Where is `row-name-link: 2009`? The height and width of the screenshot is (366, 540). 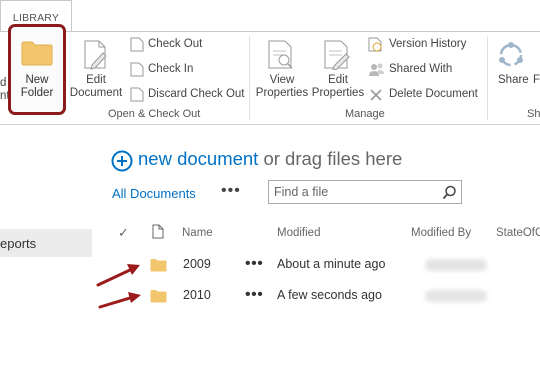
row-name-link: 2009 is located at coordinates (197, 264).